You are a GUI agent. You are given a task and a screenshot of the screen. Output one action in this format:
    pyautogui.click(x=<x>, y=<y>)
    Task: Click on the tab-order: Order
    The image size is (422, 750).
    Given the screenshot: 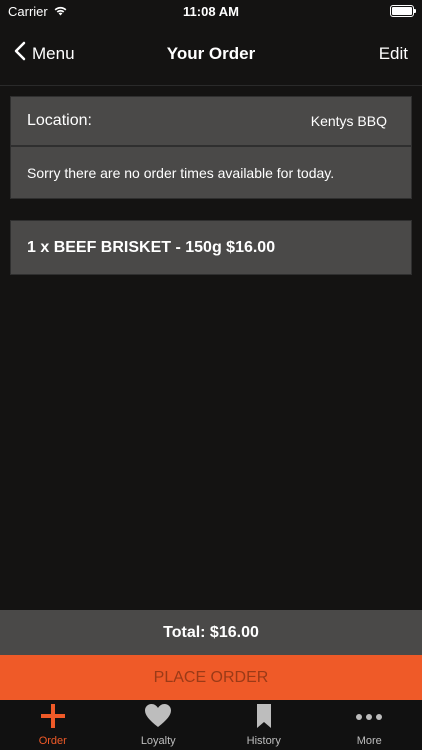 What is the action you would take?
    pyautogui.click(x=53, y=725)
    